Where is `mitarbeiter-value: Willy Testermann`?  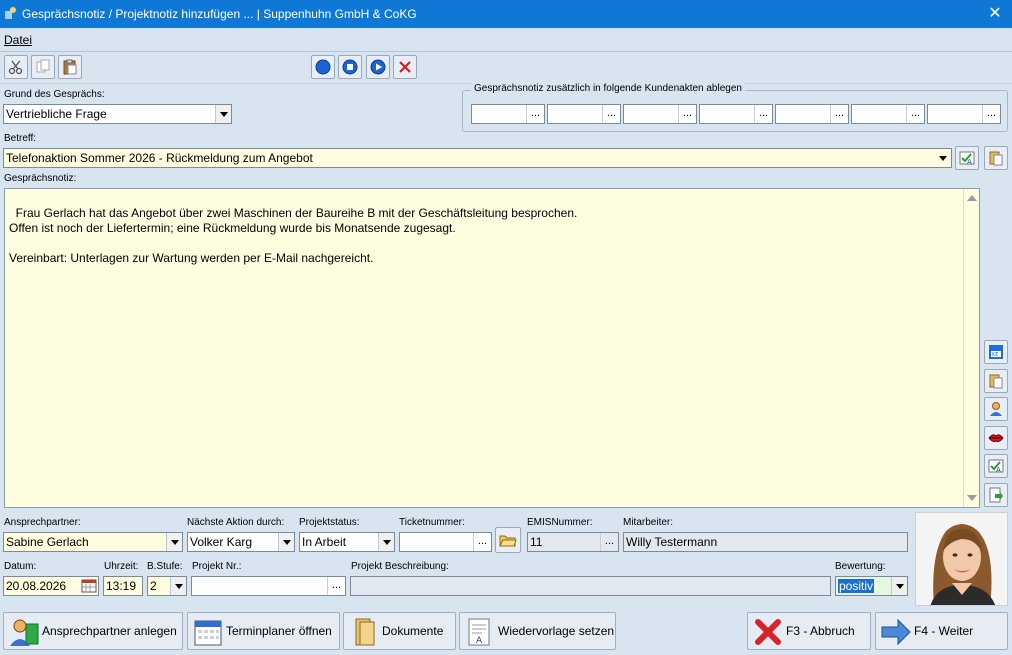 mitarbeiter-value: Willy Testermann is located at coordinates (672, 542).